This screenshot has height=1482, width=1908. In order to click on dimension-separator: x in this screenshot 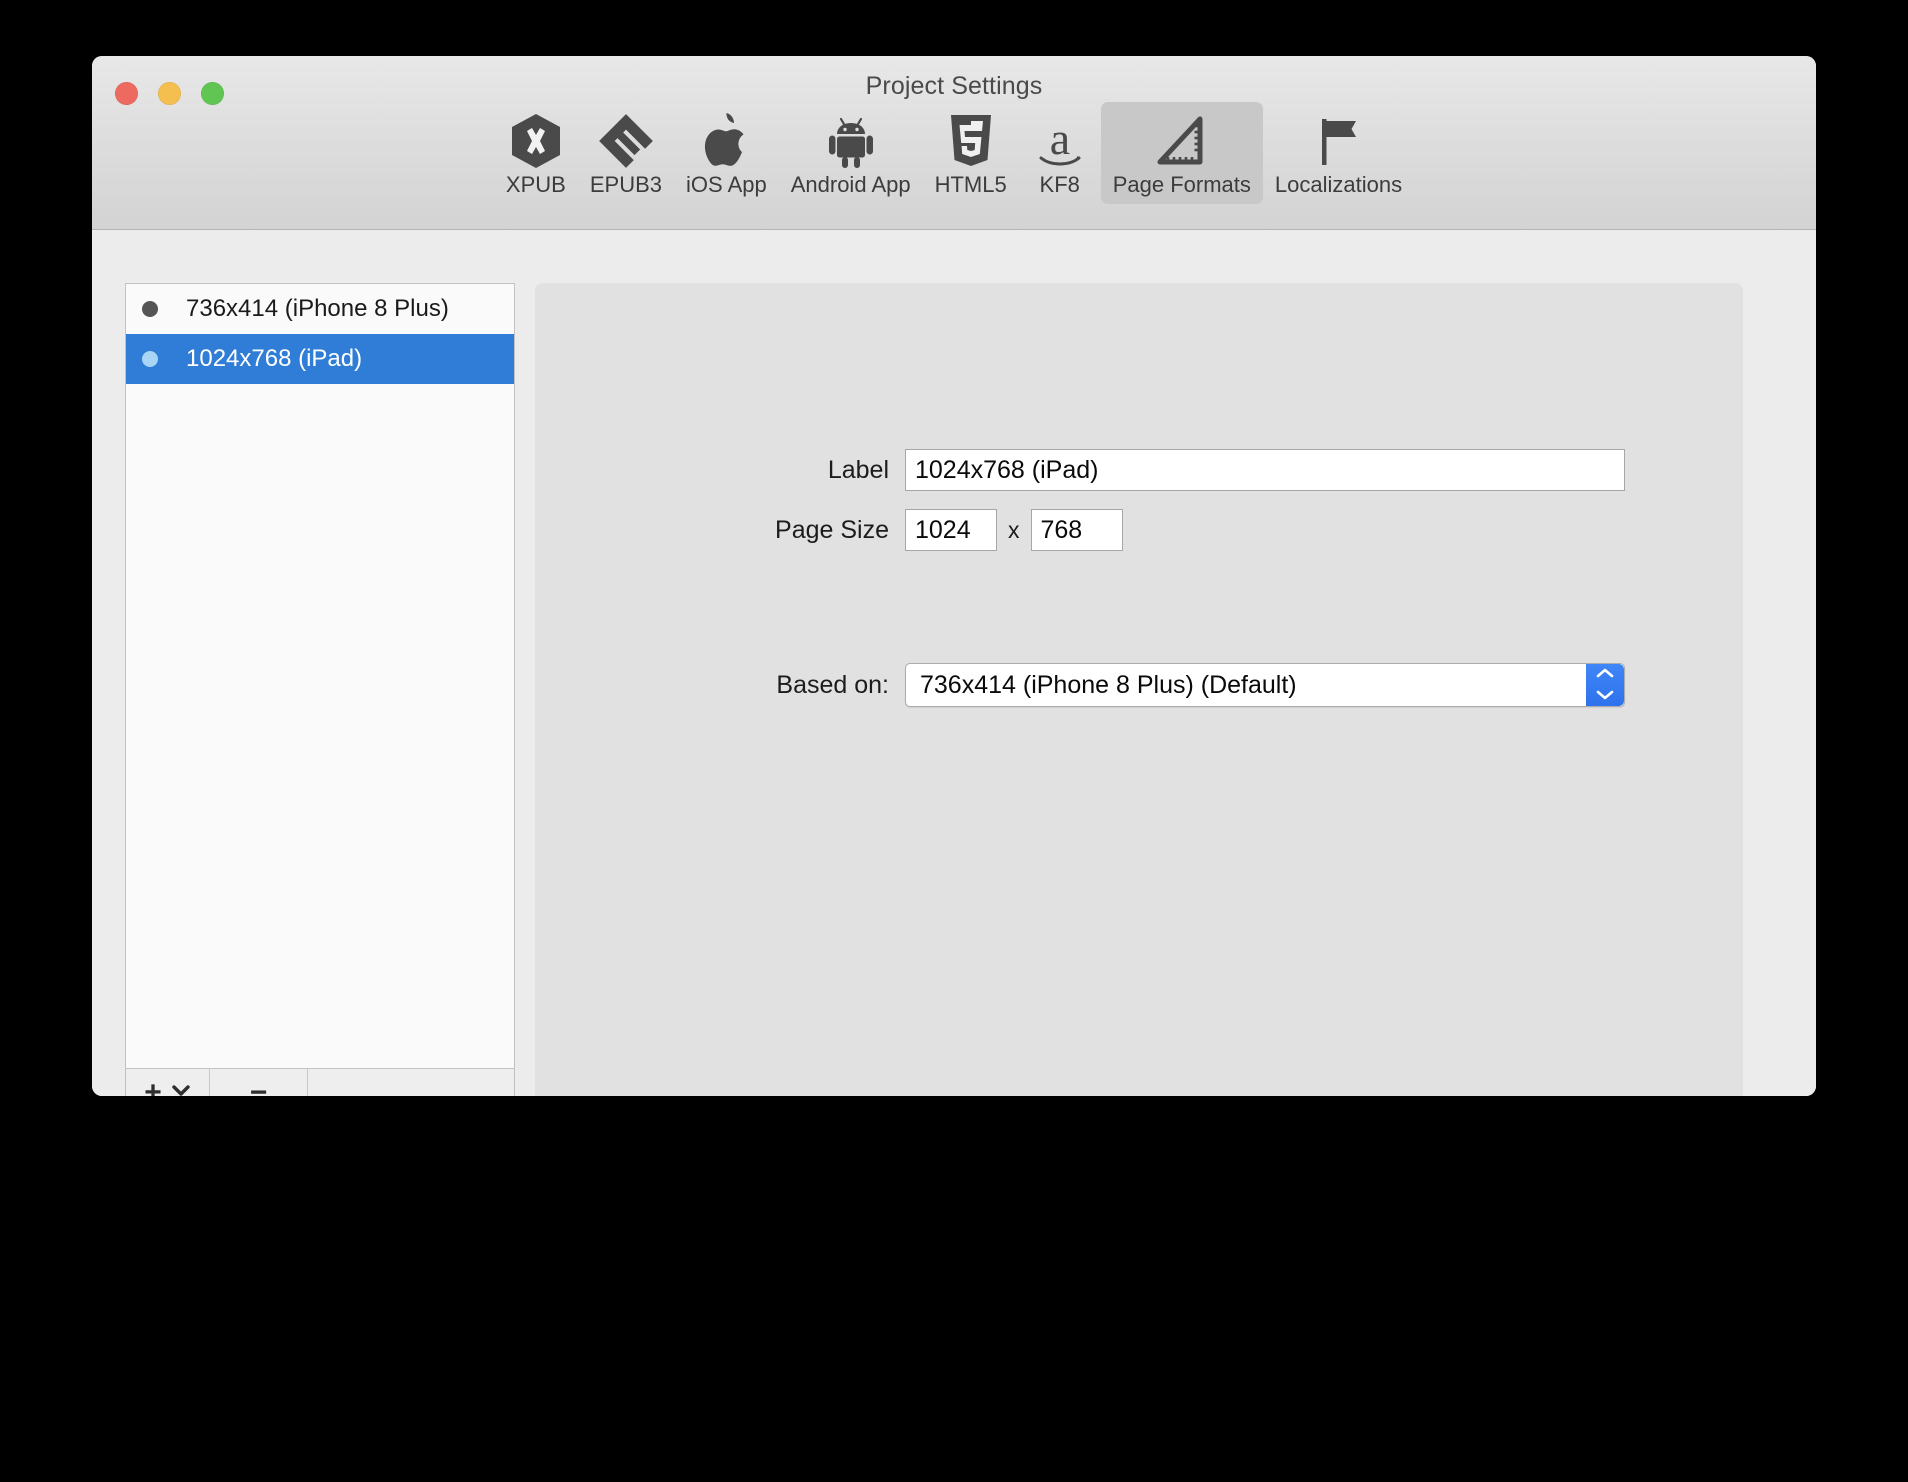, I will do `click(1014, 529)`.